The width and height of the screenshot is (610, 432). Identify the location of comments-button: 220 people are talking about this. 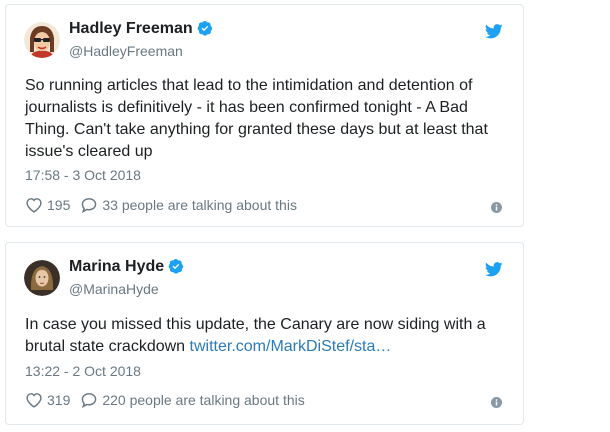
(192, 400).